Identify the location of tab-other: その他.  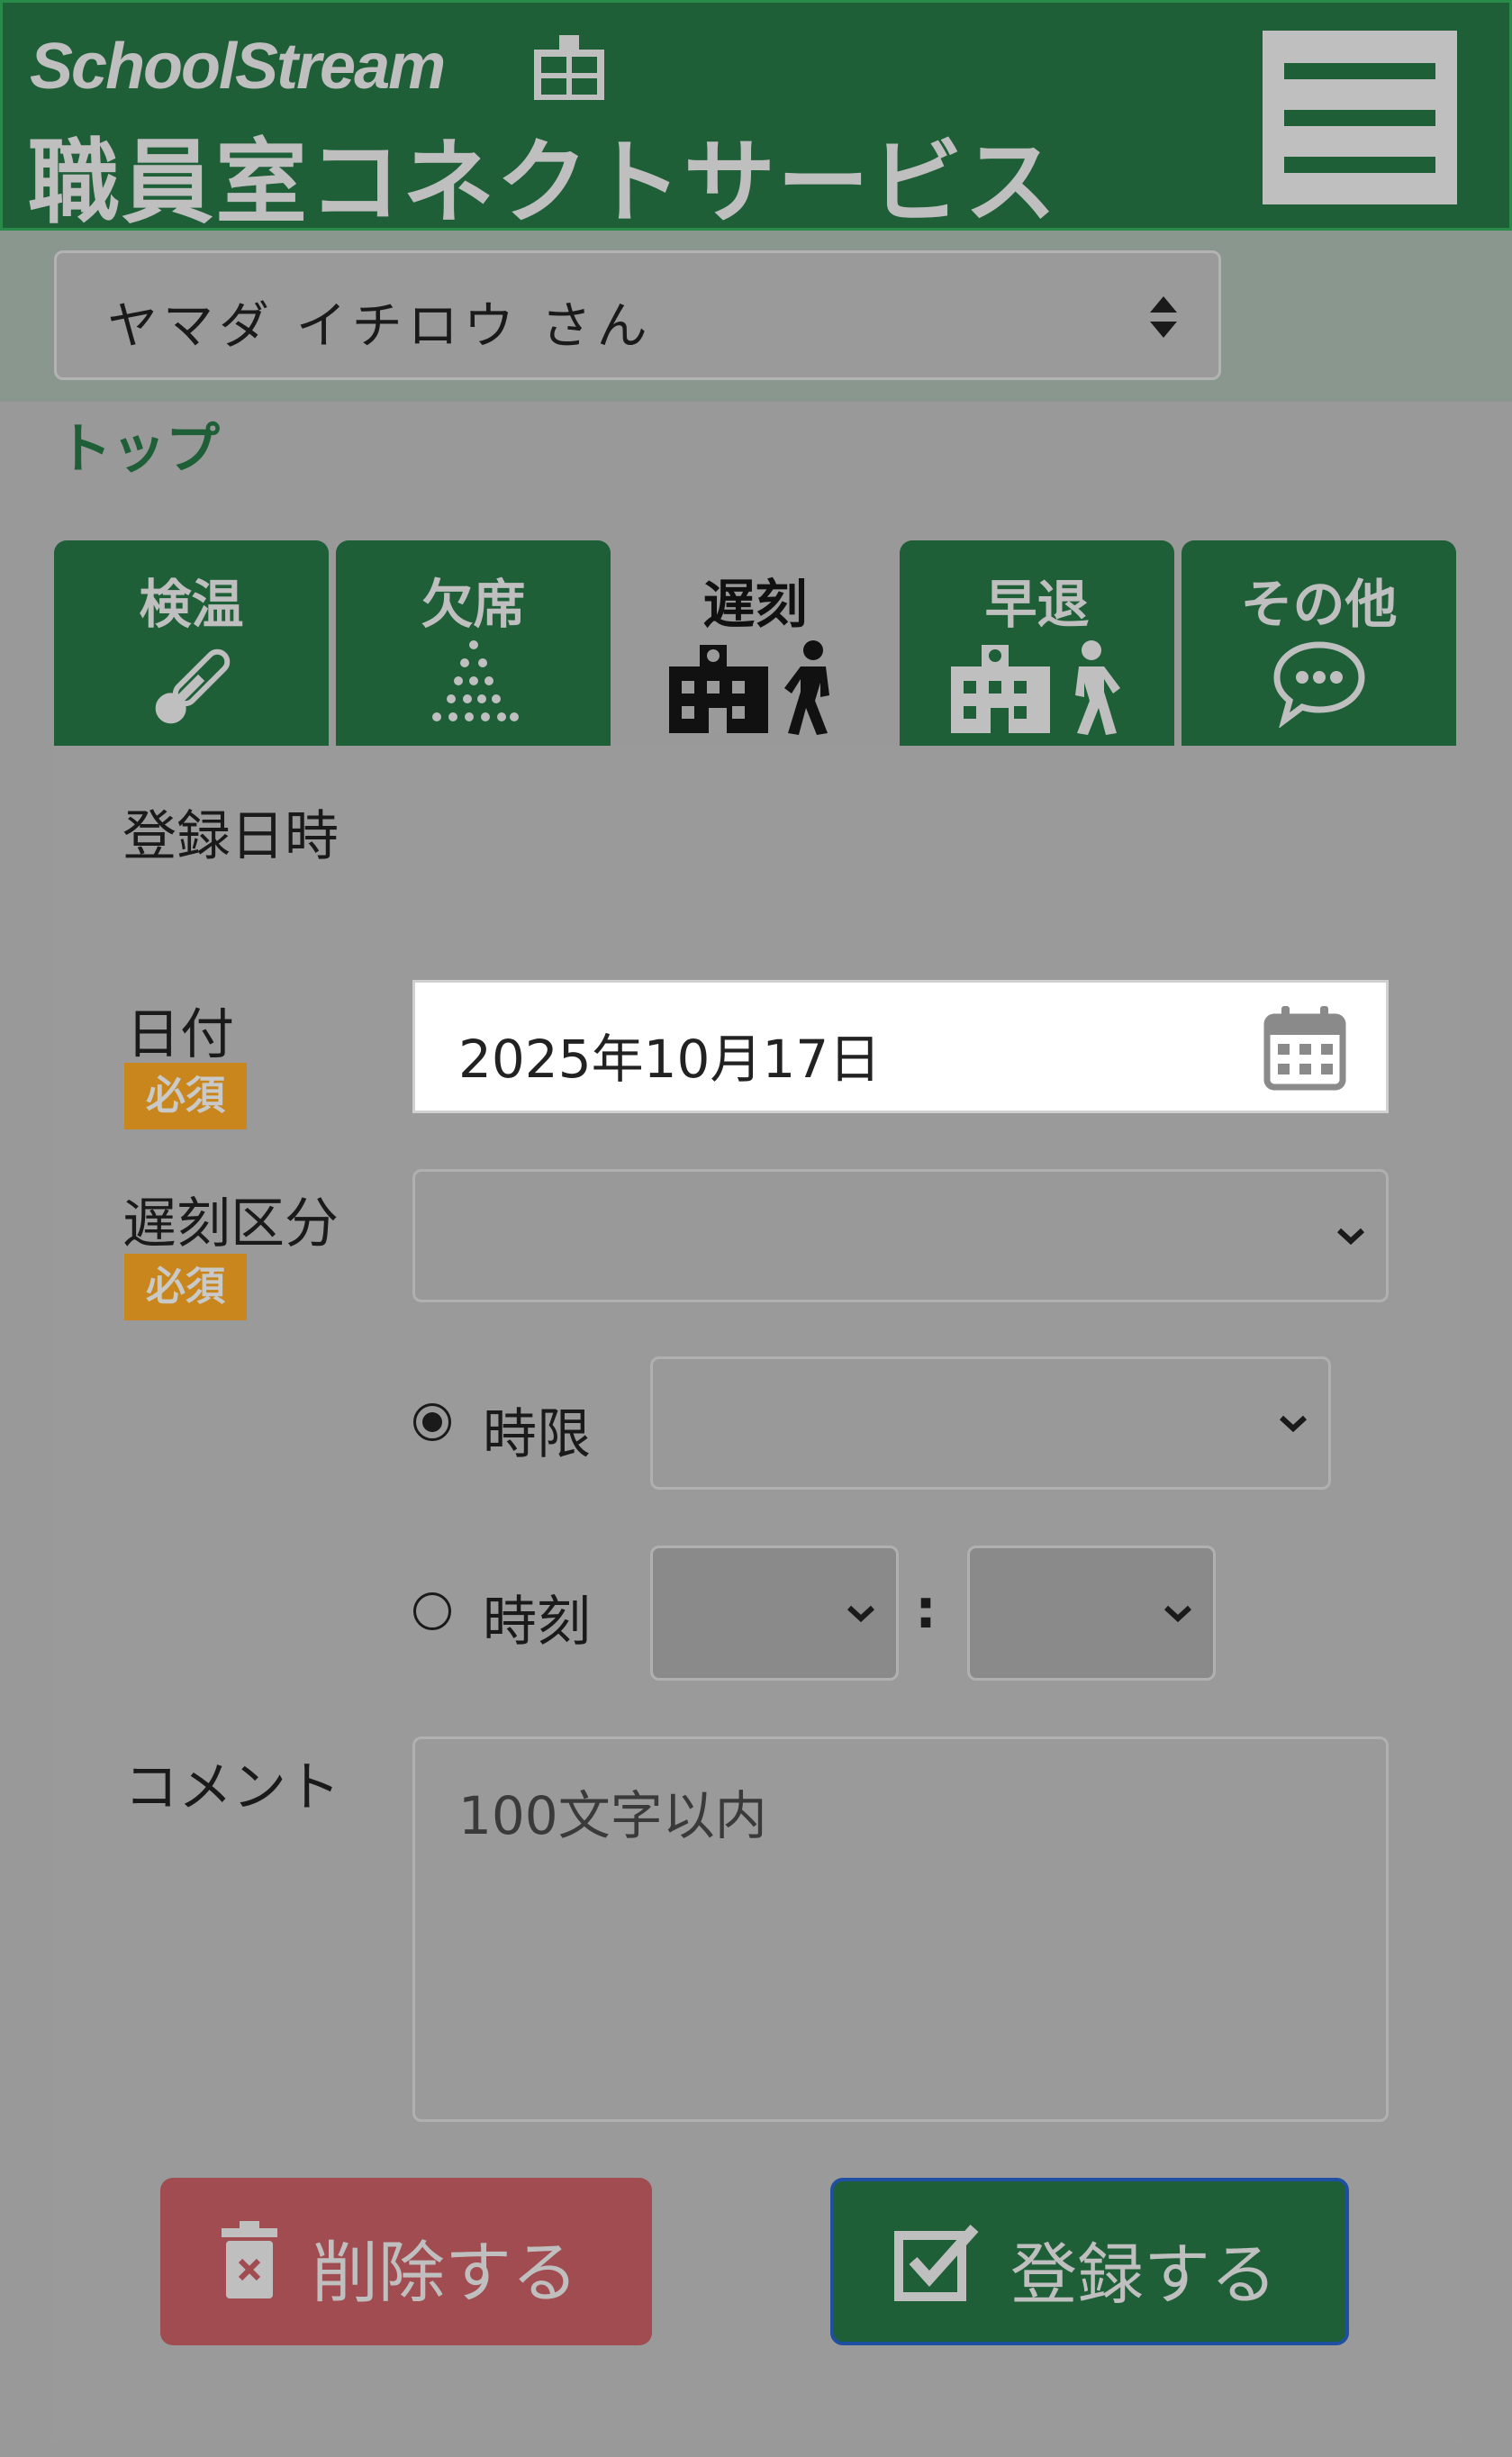
(1319, 643).